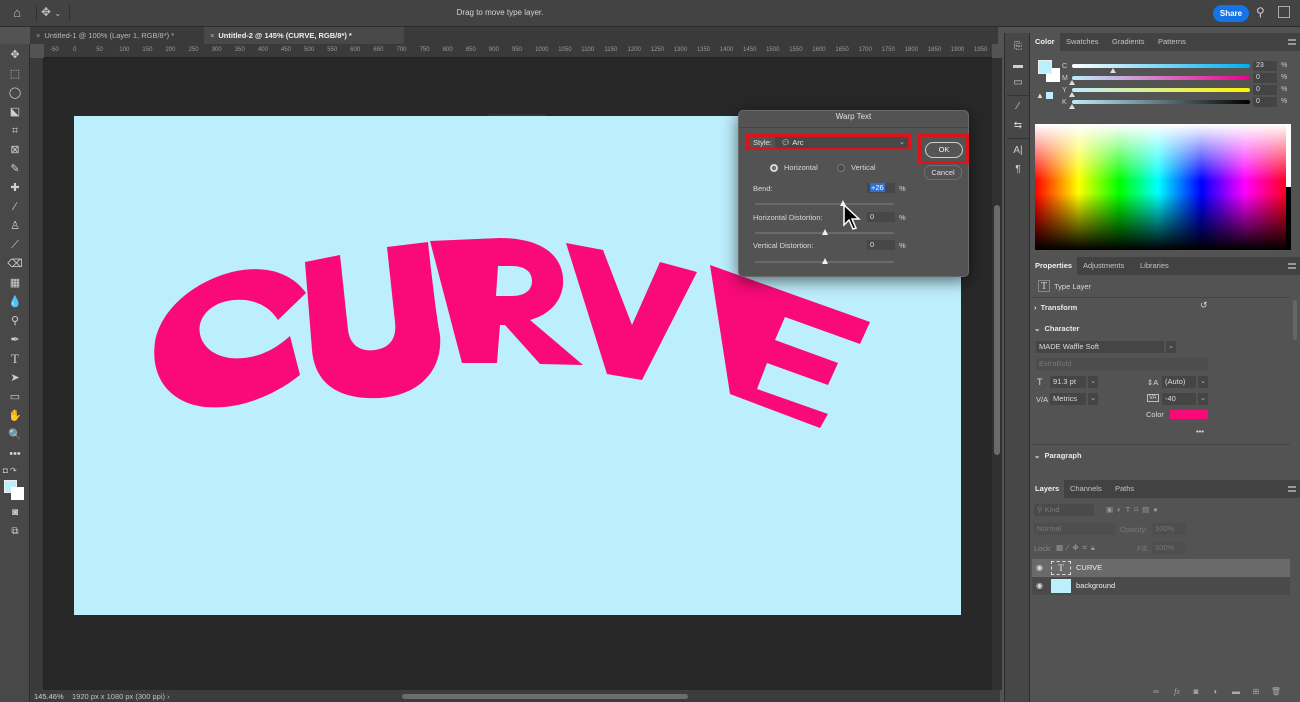  What do you see at coordinates (1121, 509) in the screenshot?
I see `adjustment-filter-icon: ◐` at bounding box center [1121, 509].